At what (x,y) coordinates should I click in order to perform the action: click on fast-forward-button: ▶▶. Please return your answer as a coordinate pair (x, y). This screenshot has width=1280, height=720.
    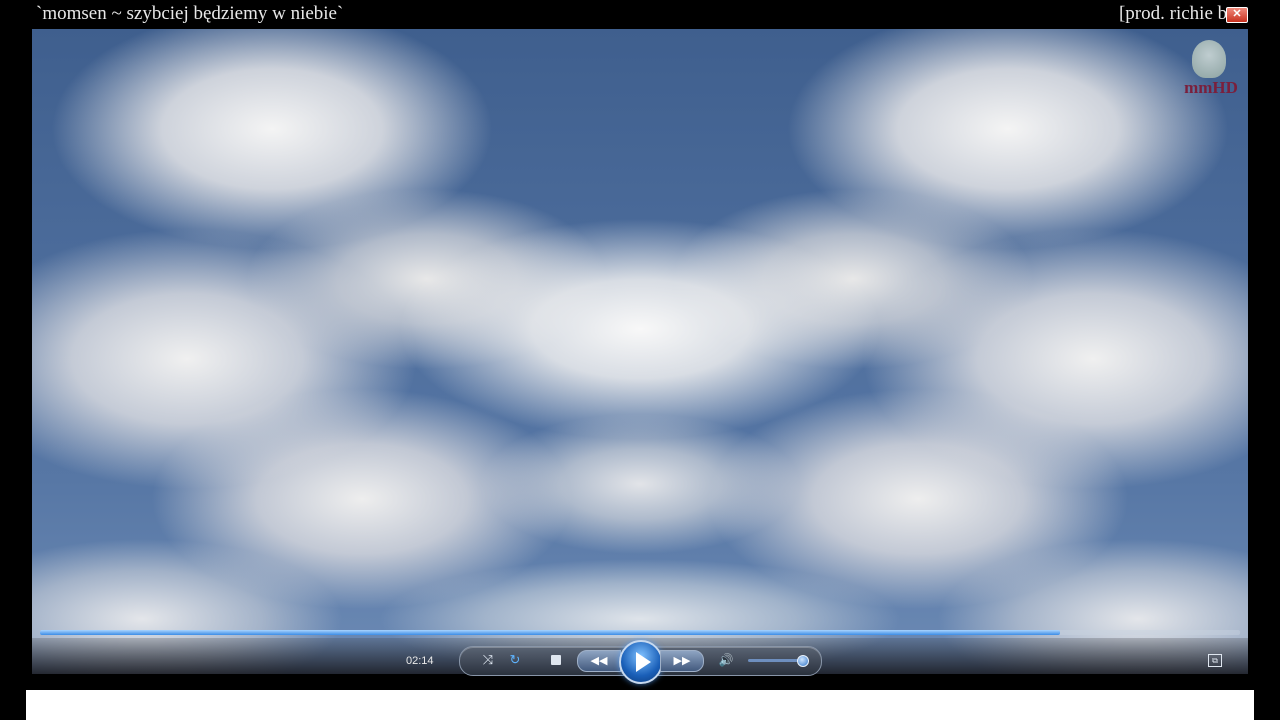
    Looking at the image, I should click on (682, 661).